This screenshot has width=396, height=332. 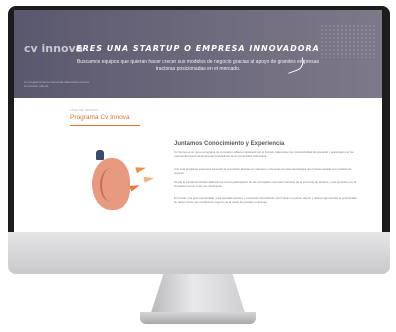 What do you see at coordinates (125, 182) in the screenshot?
I see `innovation-illustration` at bounding box center [125, 182].